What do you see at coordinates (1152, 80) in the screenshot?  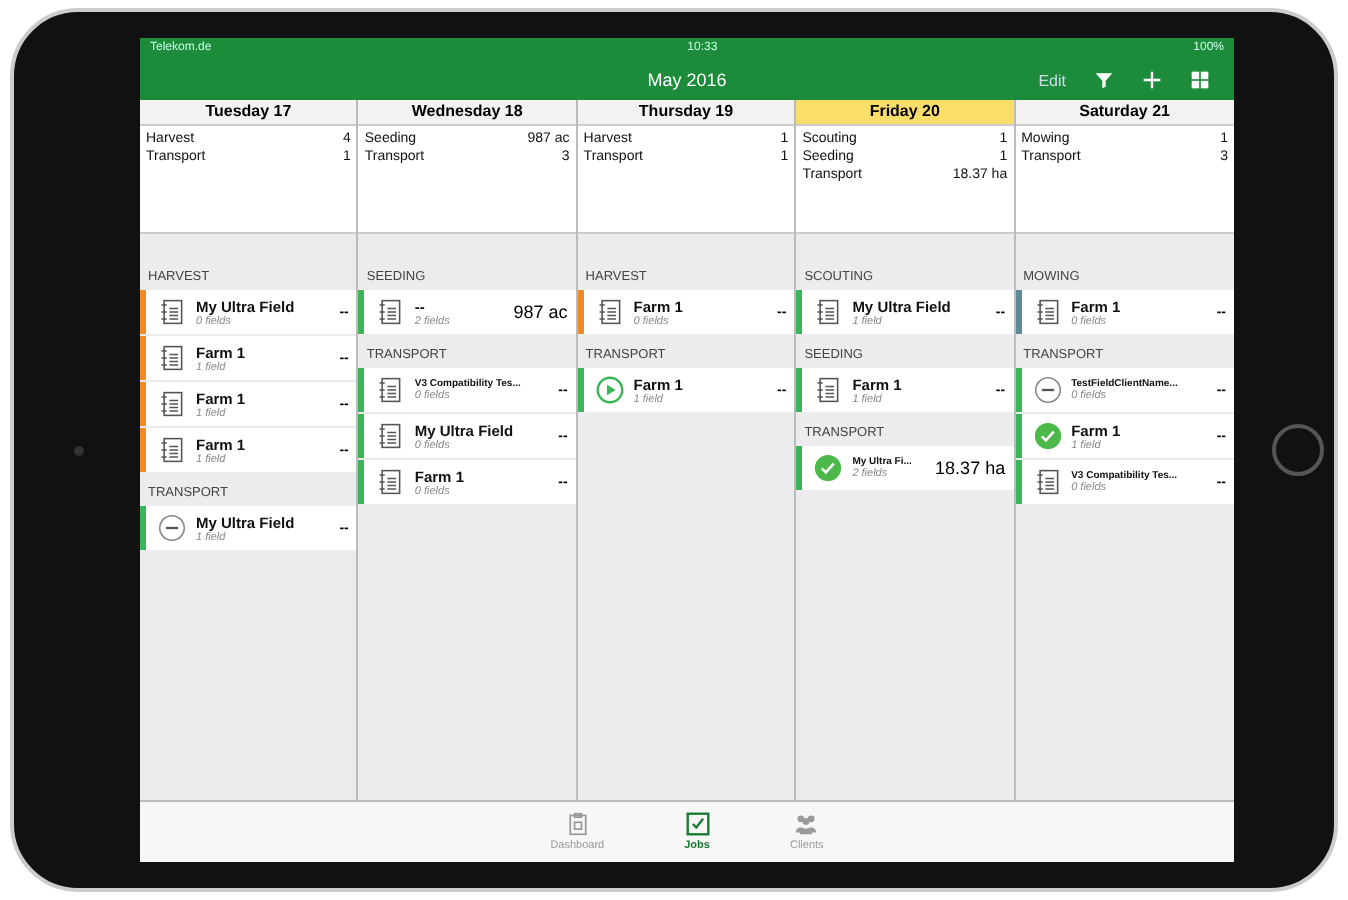 I see `add-icon` at bounding box center [1152, 80].